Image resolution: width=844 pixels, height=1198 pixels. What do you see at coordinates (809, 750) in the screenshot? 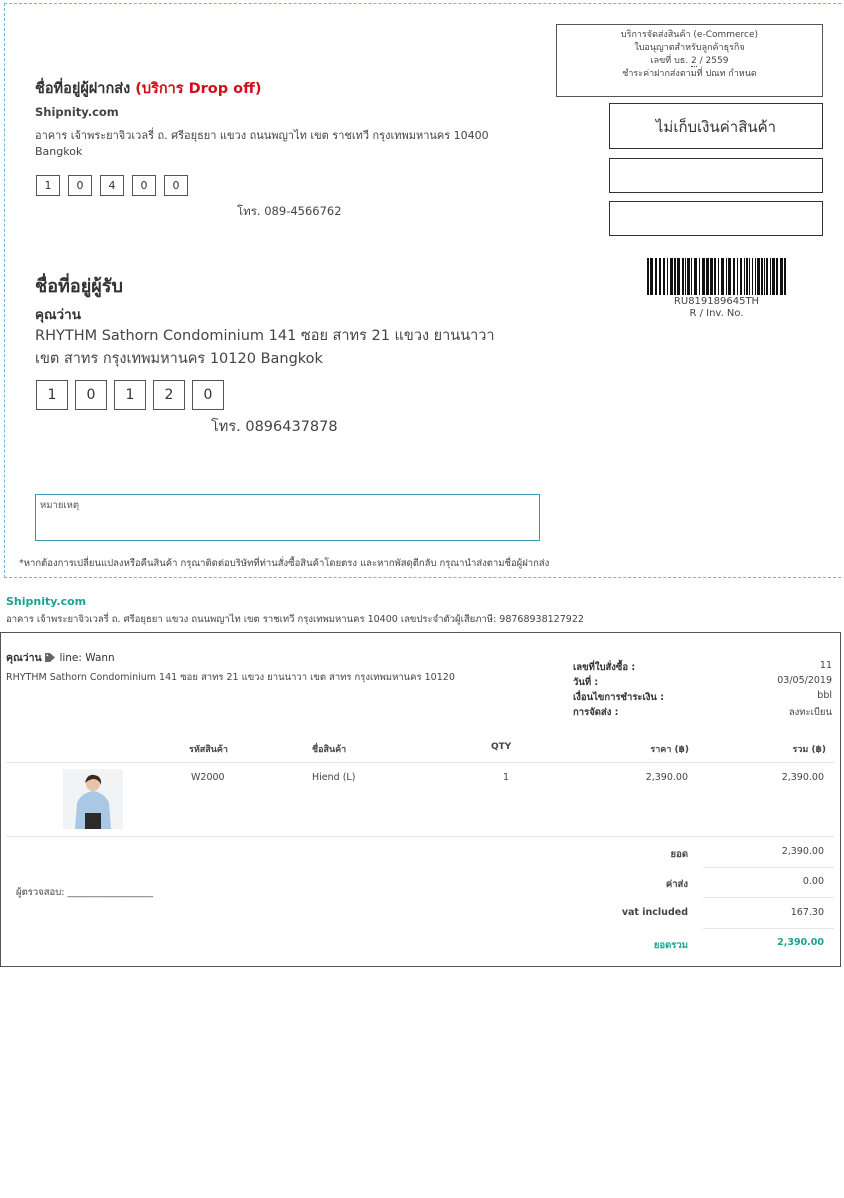
I see `col-header-total: รวม (฿)` at bounding box center [809, 750].